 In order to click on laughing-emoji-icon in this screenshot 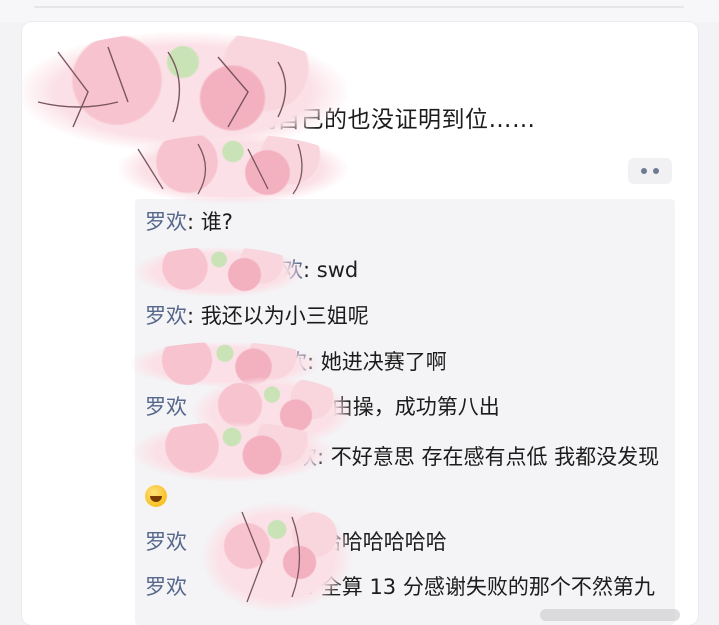, I will do `click(156, 496)`.